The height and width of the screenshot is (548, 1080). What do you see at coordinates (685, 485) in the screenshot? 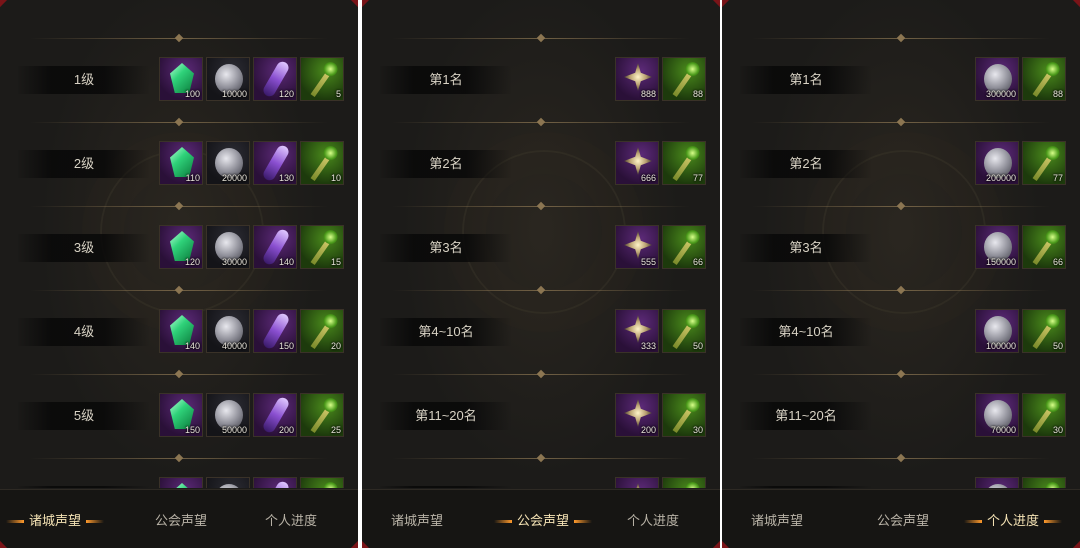
I see `scepter-icon` at bounding box center [685, 485].